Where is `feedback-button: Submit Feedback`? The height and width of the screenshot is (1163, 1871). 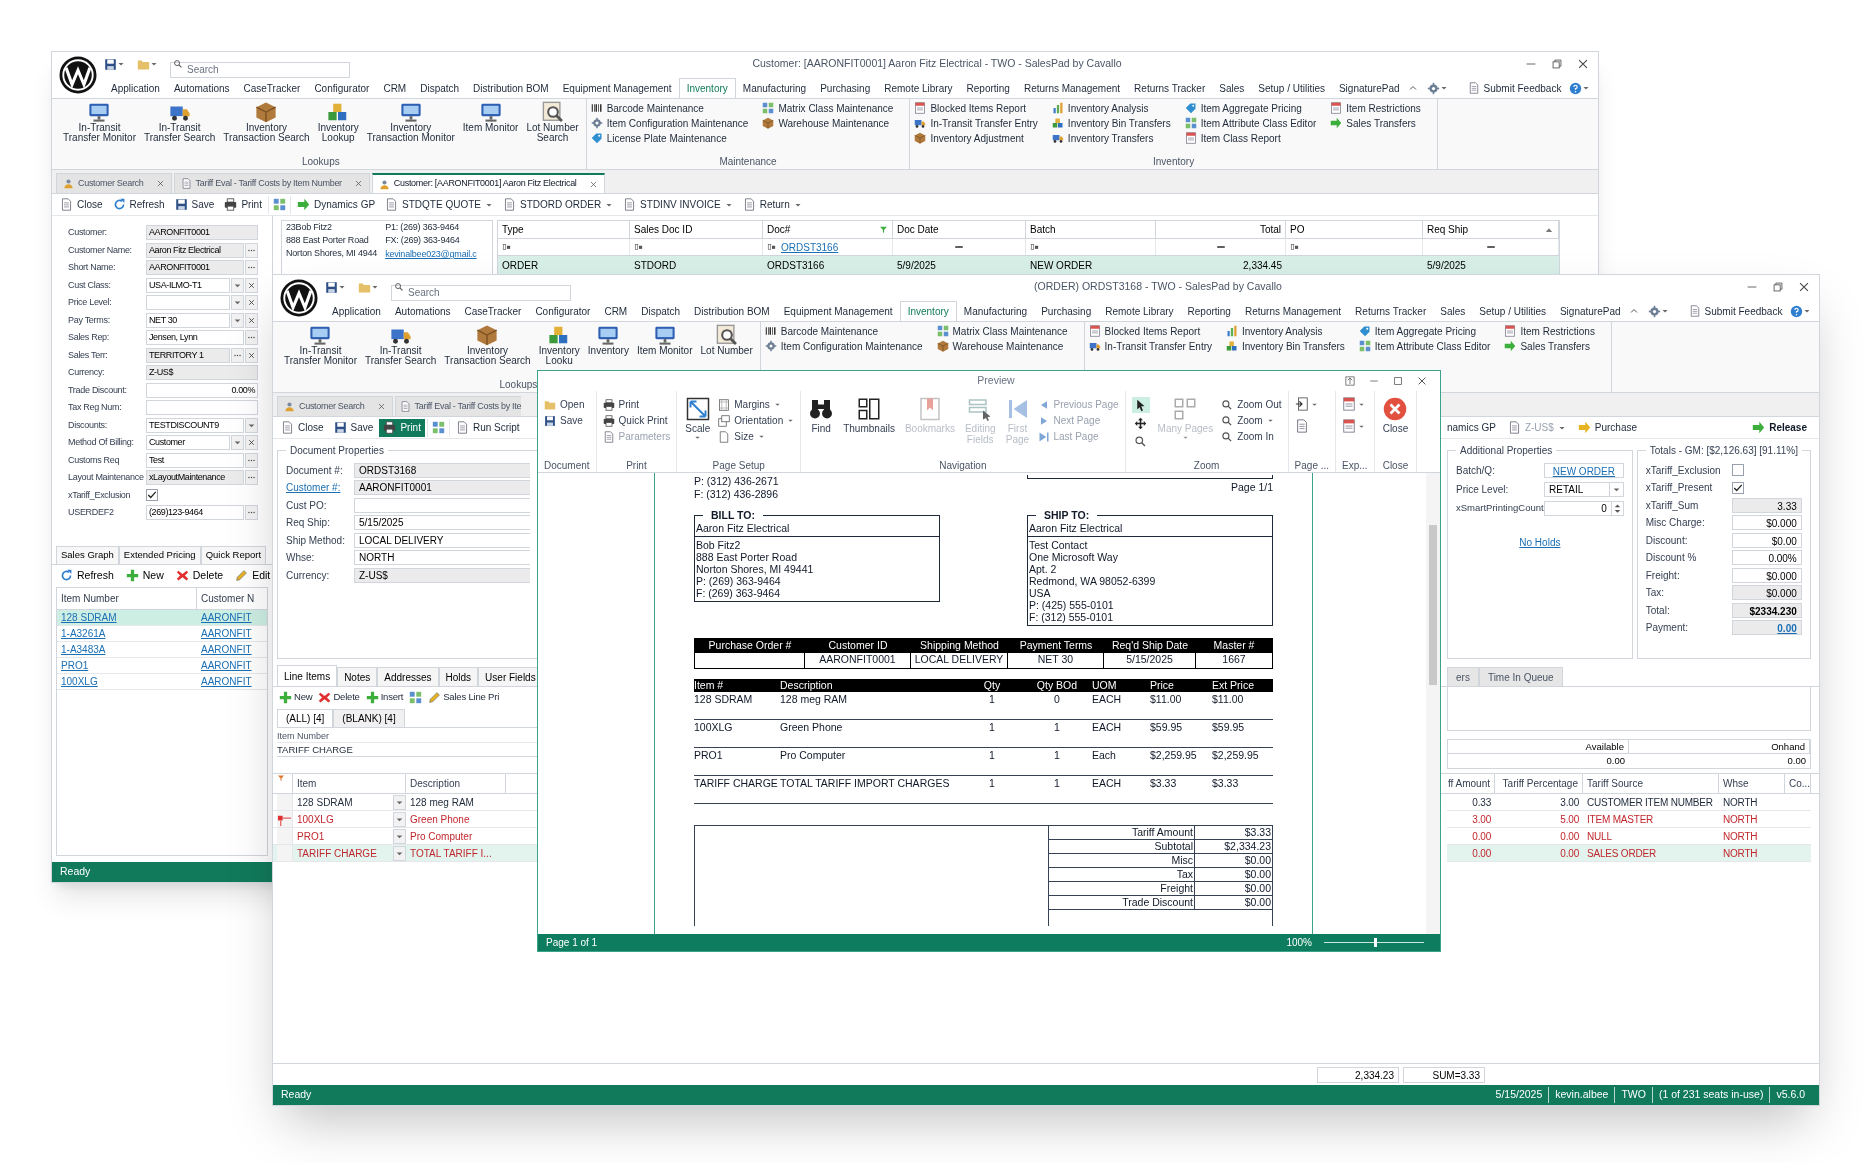 feedback-button: Submit Feedback is located at coordinates (1514, 88).